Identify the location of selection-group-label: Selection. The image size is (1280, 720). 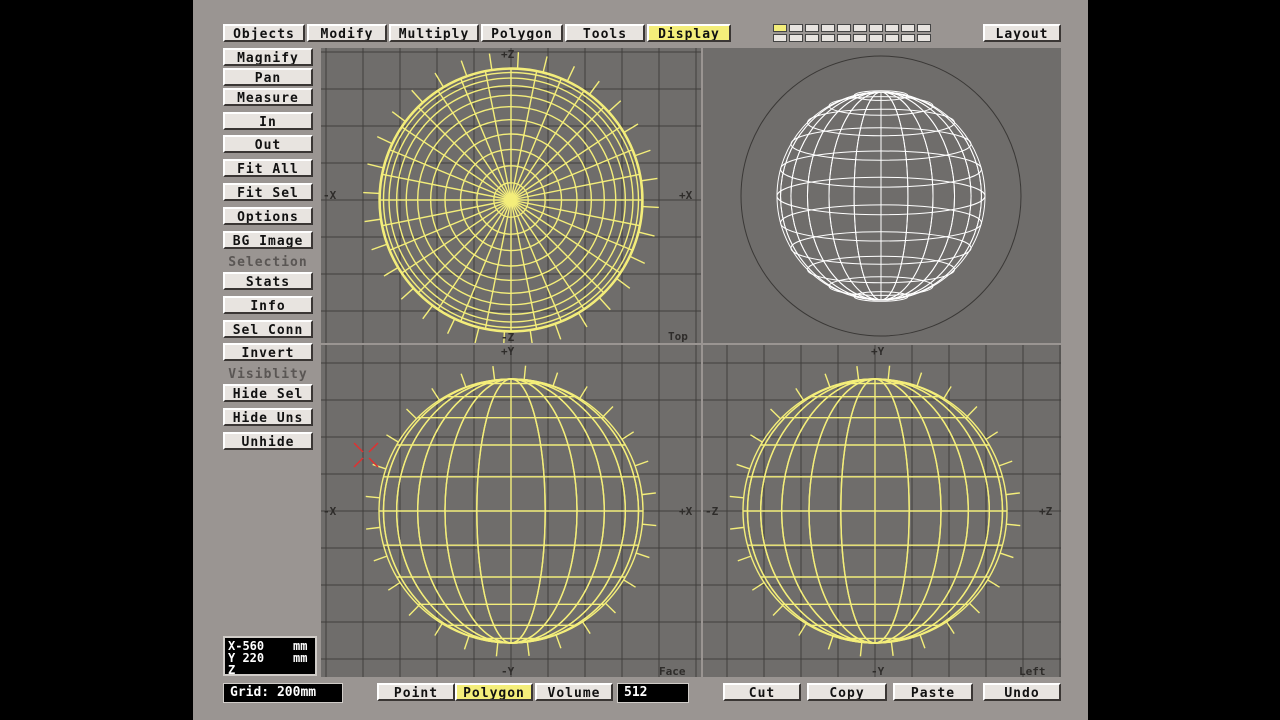
(268, 262).